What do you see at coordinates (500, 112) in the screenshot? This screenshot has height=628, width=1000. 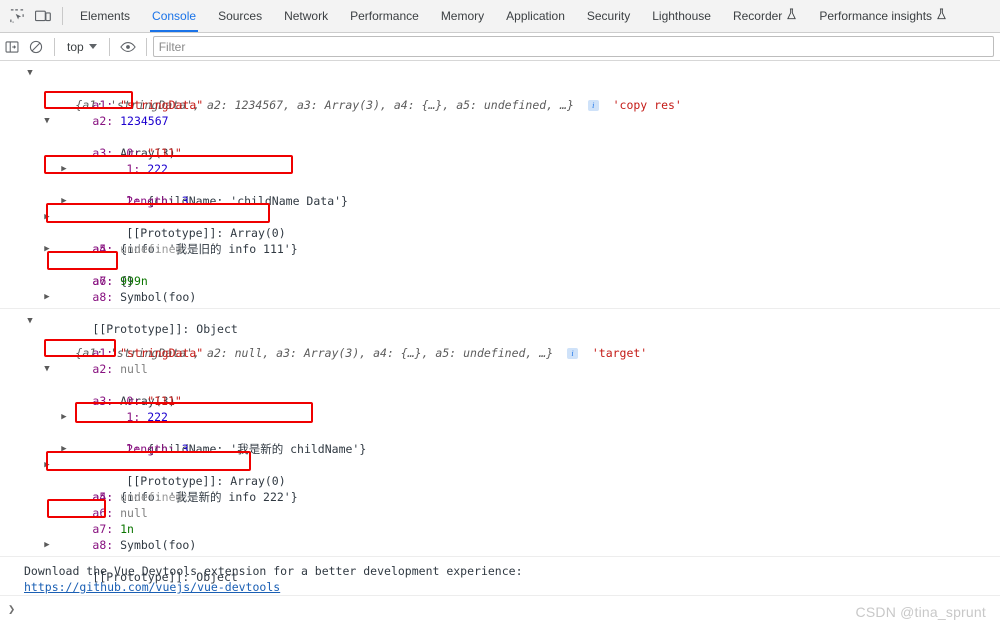 I see `object-property-row: a2: 1234567` at bounding box center [500, 112].